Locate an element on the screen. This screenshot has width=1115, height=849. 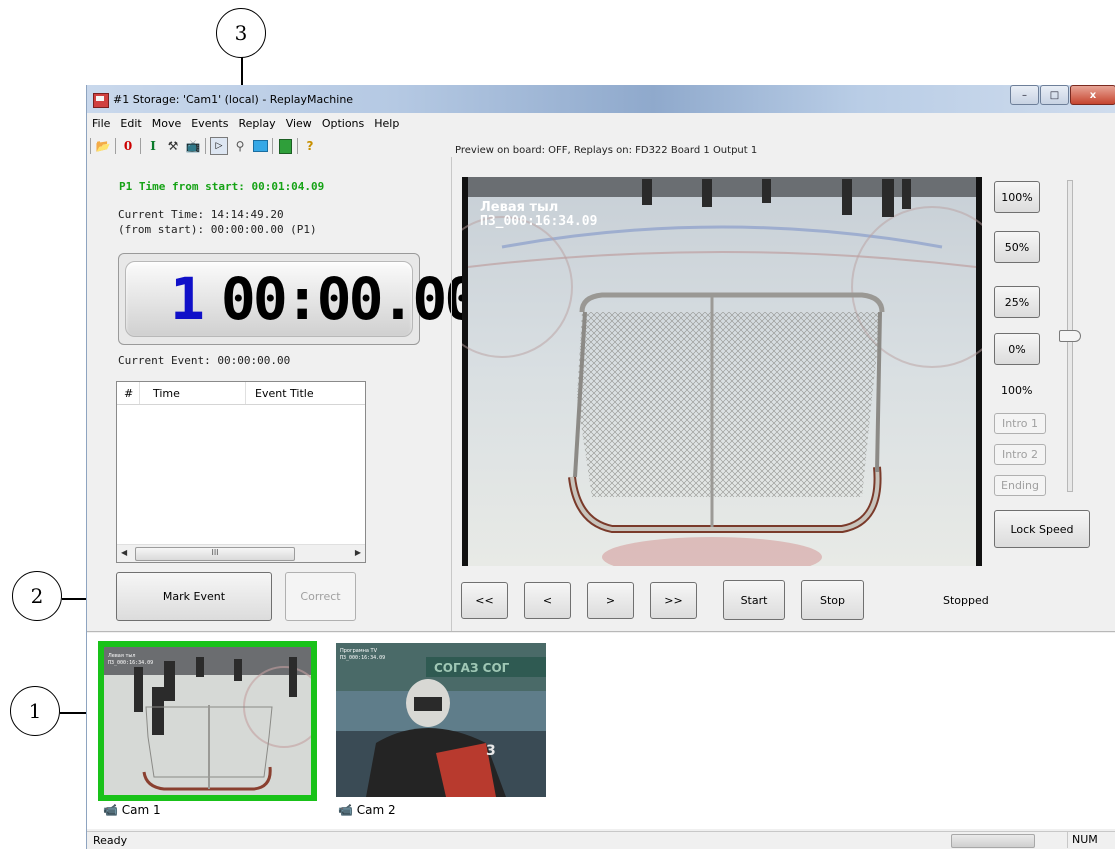
camera-1-overlay-2: ПЗ_000:16:34.09 is located at coordinates (130, 663).